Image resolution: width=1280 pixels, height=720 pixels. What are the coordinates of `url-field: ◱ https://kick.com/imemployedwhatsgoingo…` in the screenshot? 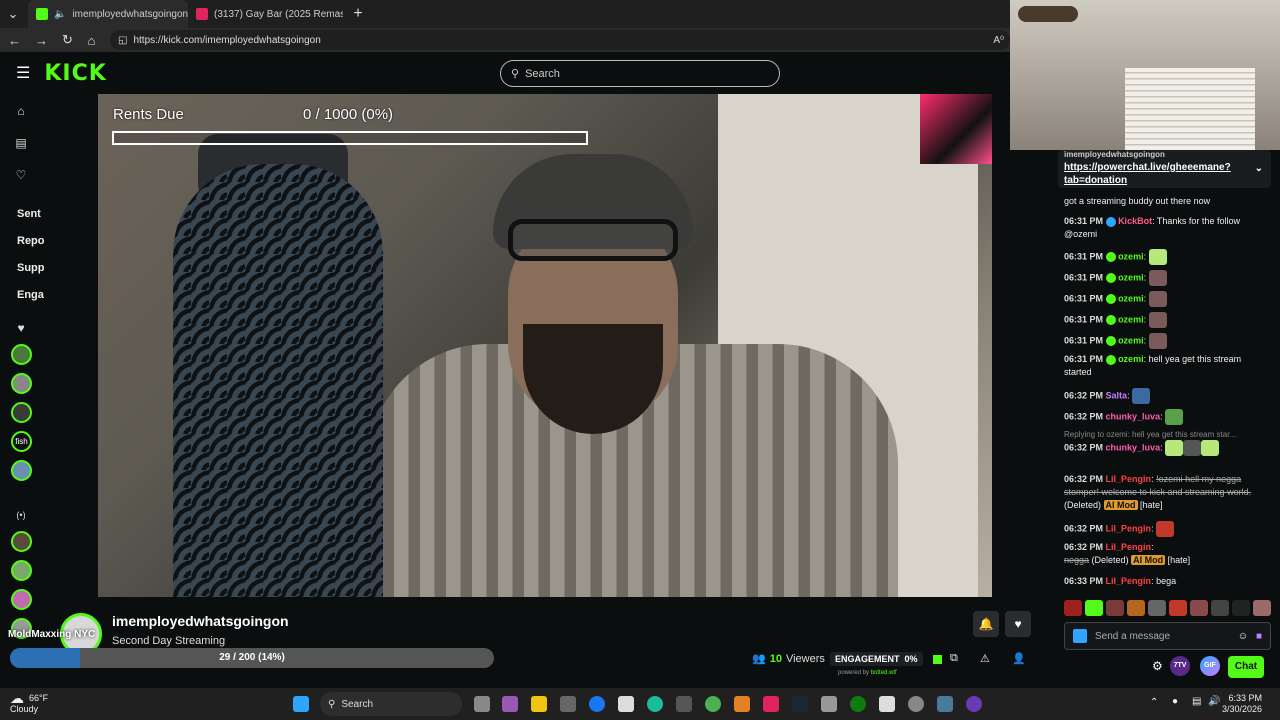 It's located at (560, 40).